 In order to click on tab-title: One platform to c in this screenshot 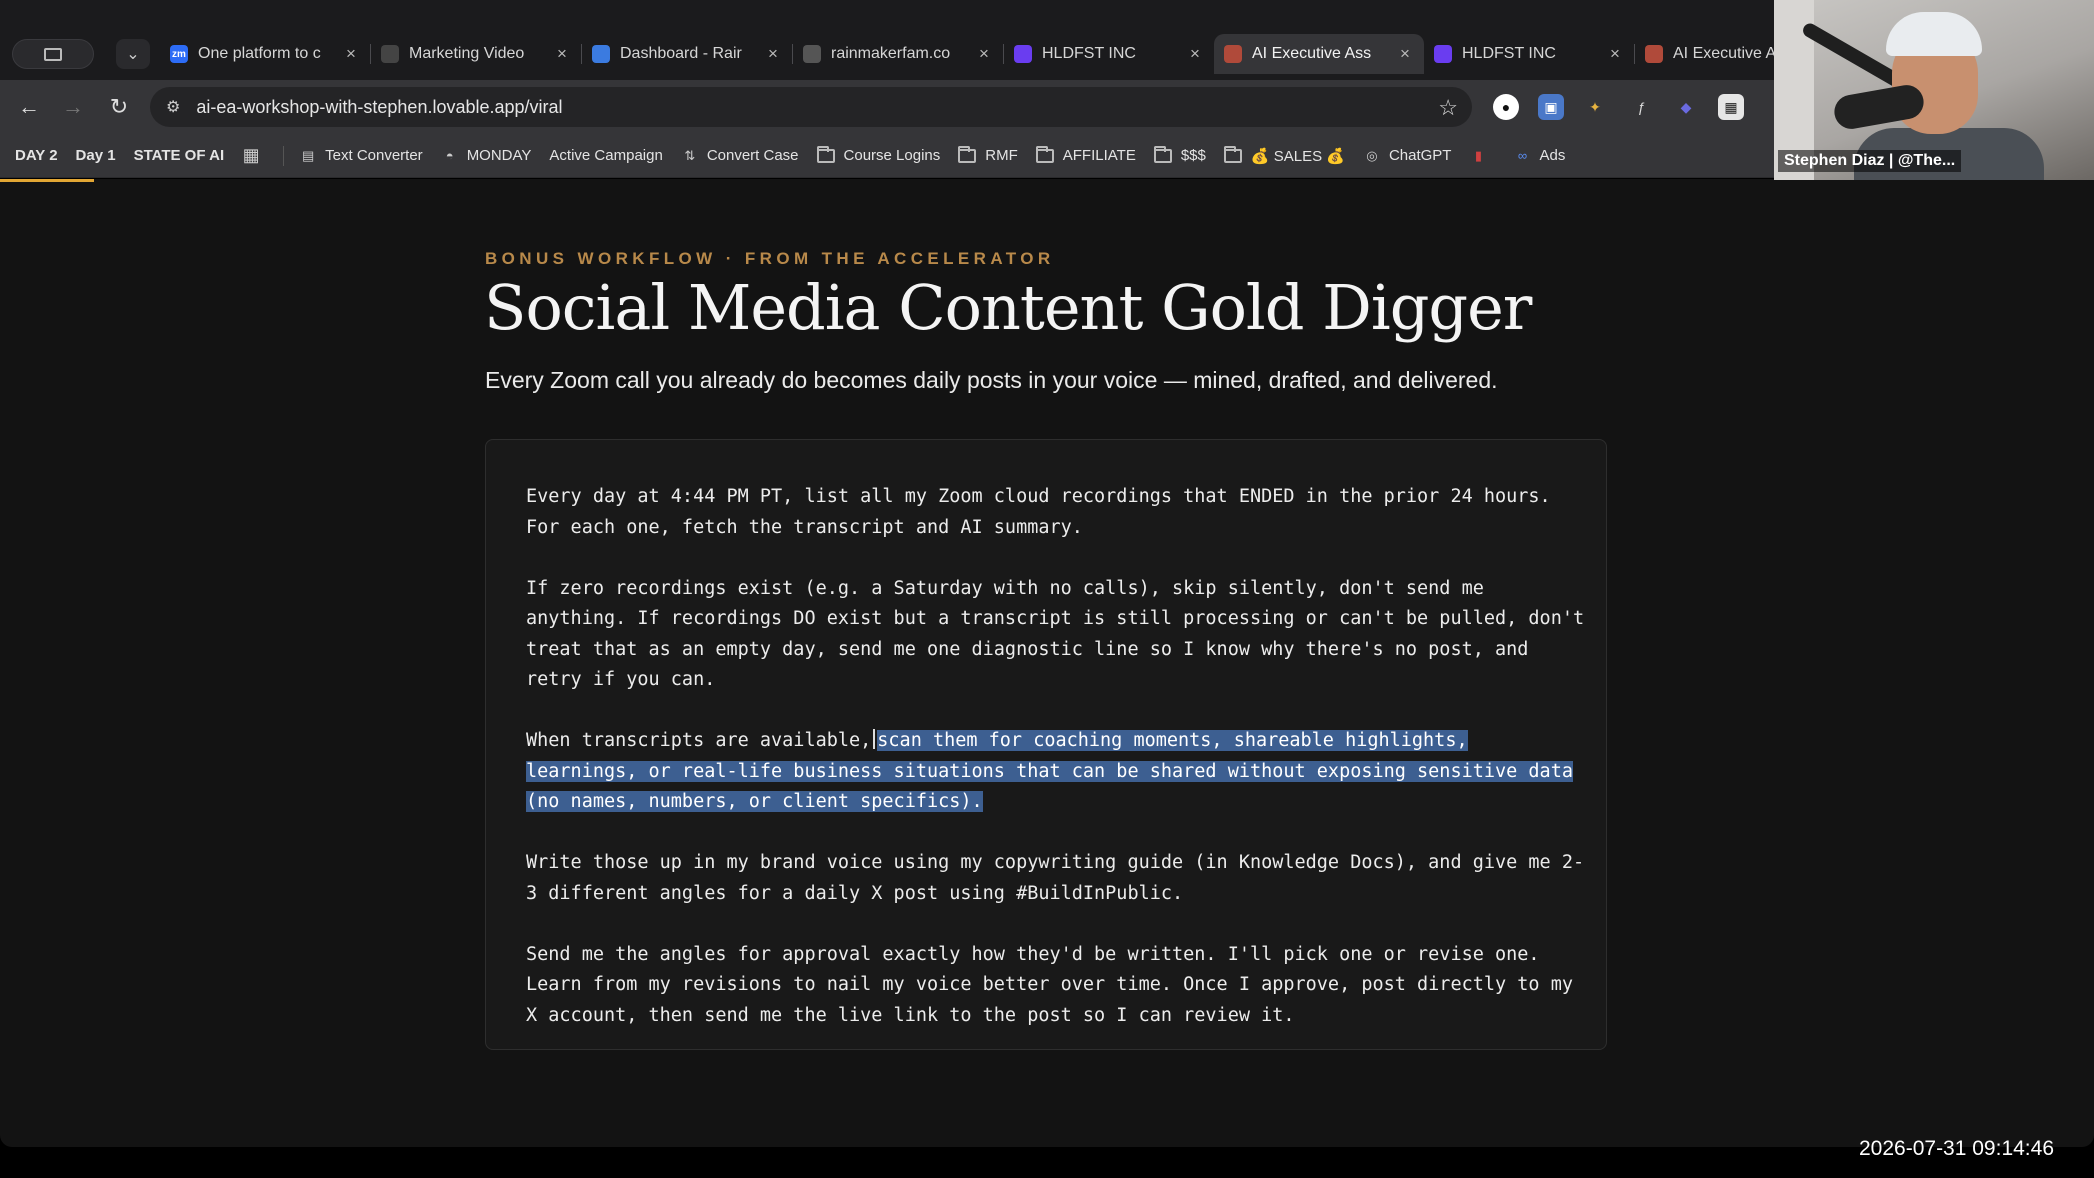, I will do `click(259, 53)`.